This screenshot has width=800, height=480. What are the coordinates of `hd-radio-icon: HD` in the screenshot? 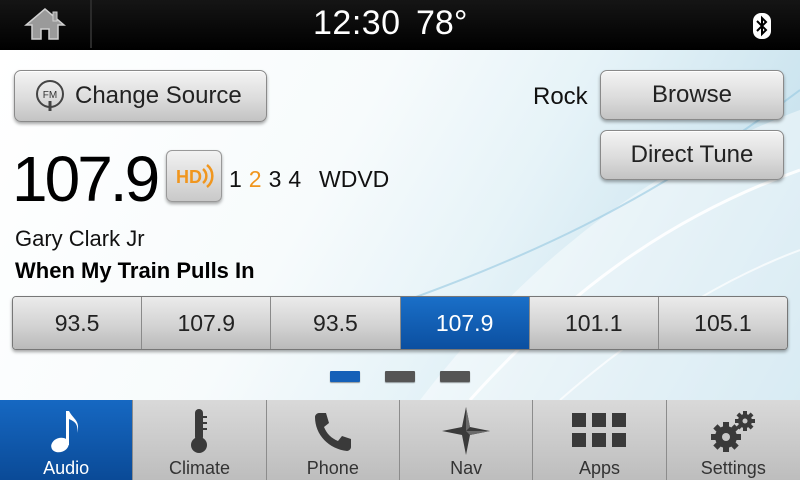 It's located at (195, 176).